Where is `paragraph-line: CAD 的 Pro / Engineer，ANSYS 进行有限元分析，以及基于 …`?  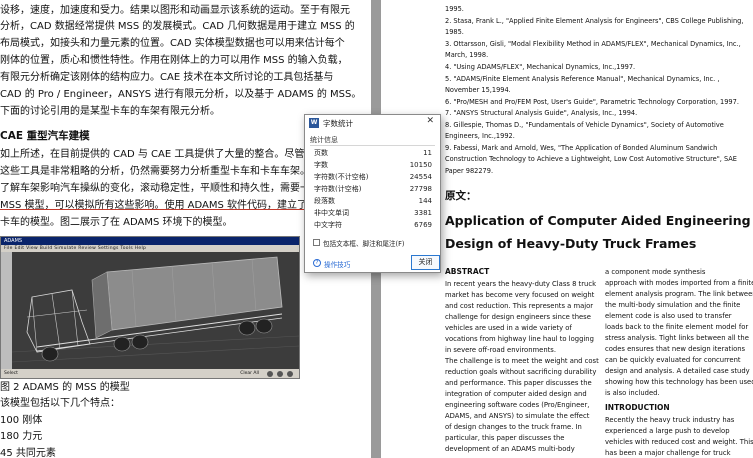
paragraph-line: CAD 的 Pro / Engineer，ANSYS 进行有限元分析，以及基于 … is located at coordinates (181, 94).